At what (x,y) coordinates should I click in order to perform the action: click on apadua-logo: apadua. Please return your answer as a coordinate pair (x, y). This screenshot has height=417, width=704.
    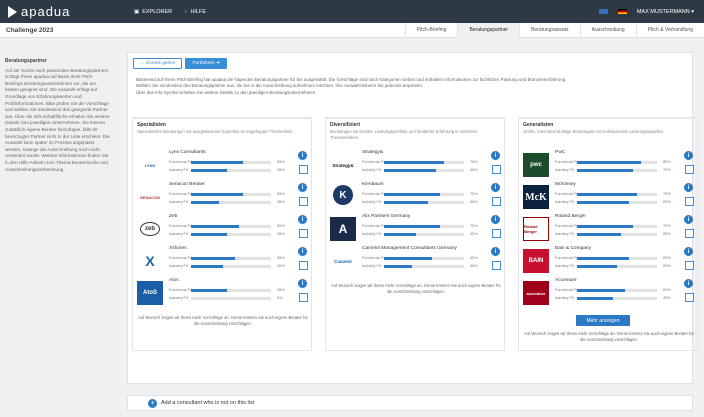
    Looking at the image, I should click on (63, 11).